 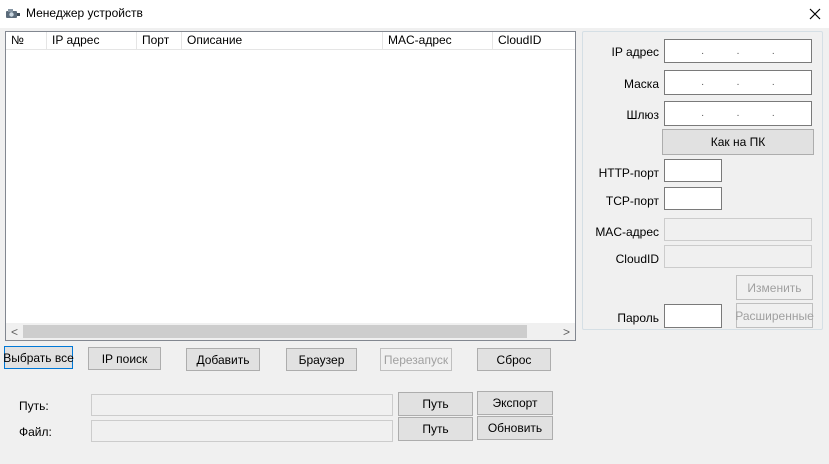 I want to click on http-port-label: HTTP-порт, so click(x=628, y=173).